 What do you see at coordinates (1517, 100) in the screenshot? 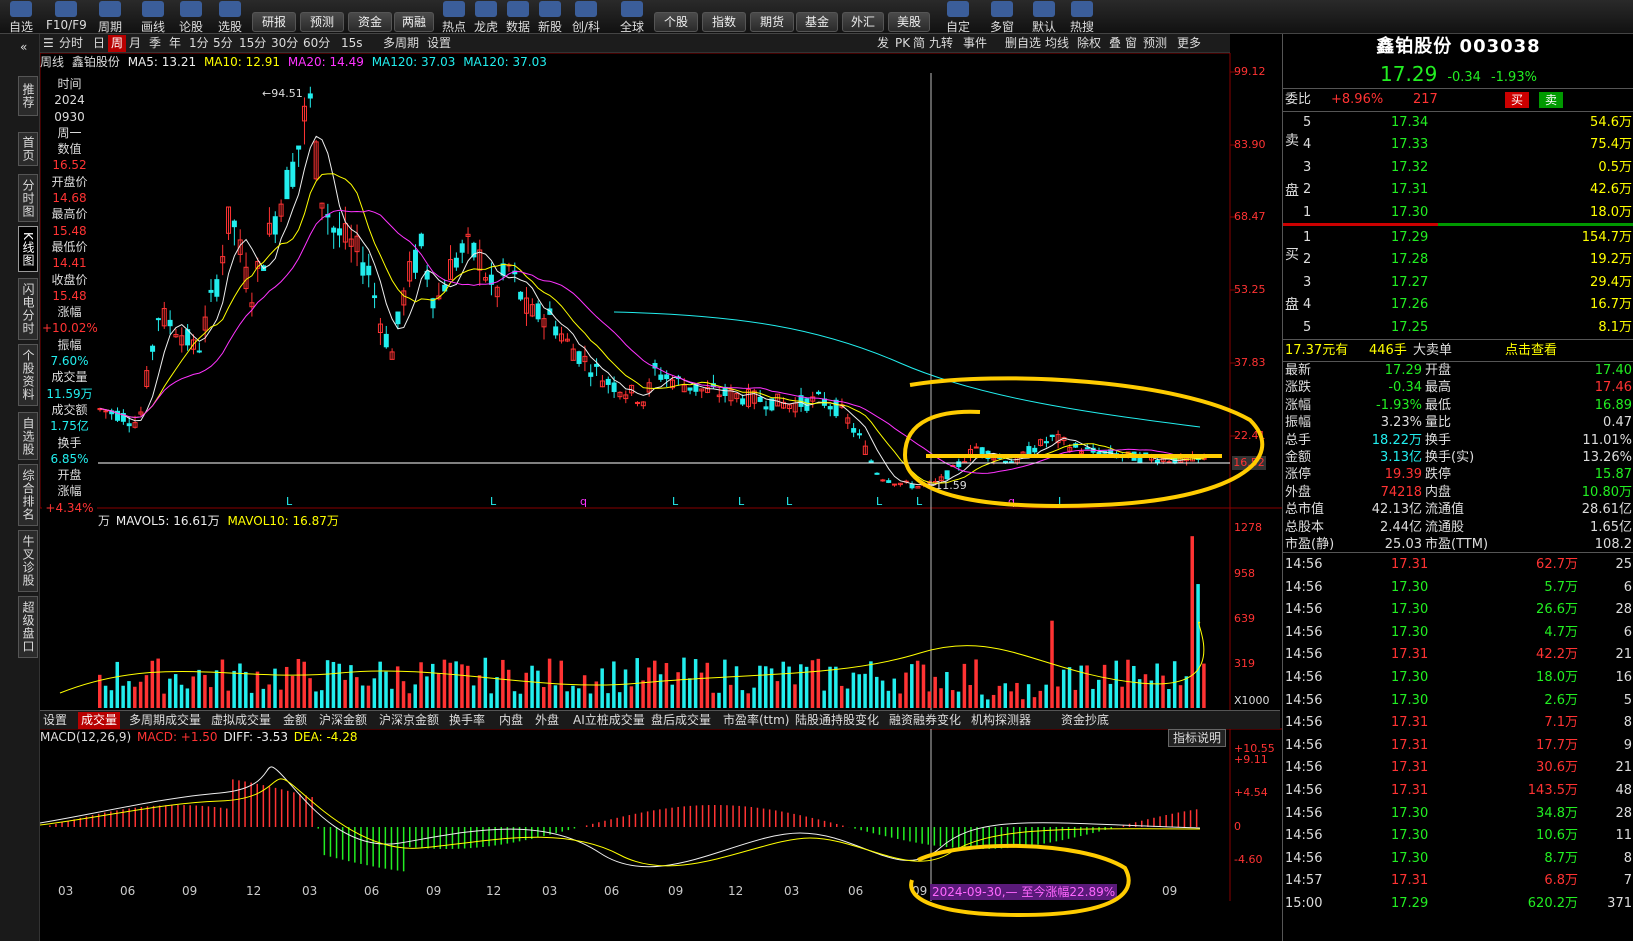
I see `buy-button: 买` at bounding box center [1517, 100].